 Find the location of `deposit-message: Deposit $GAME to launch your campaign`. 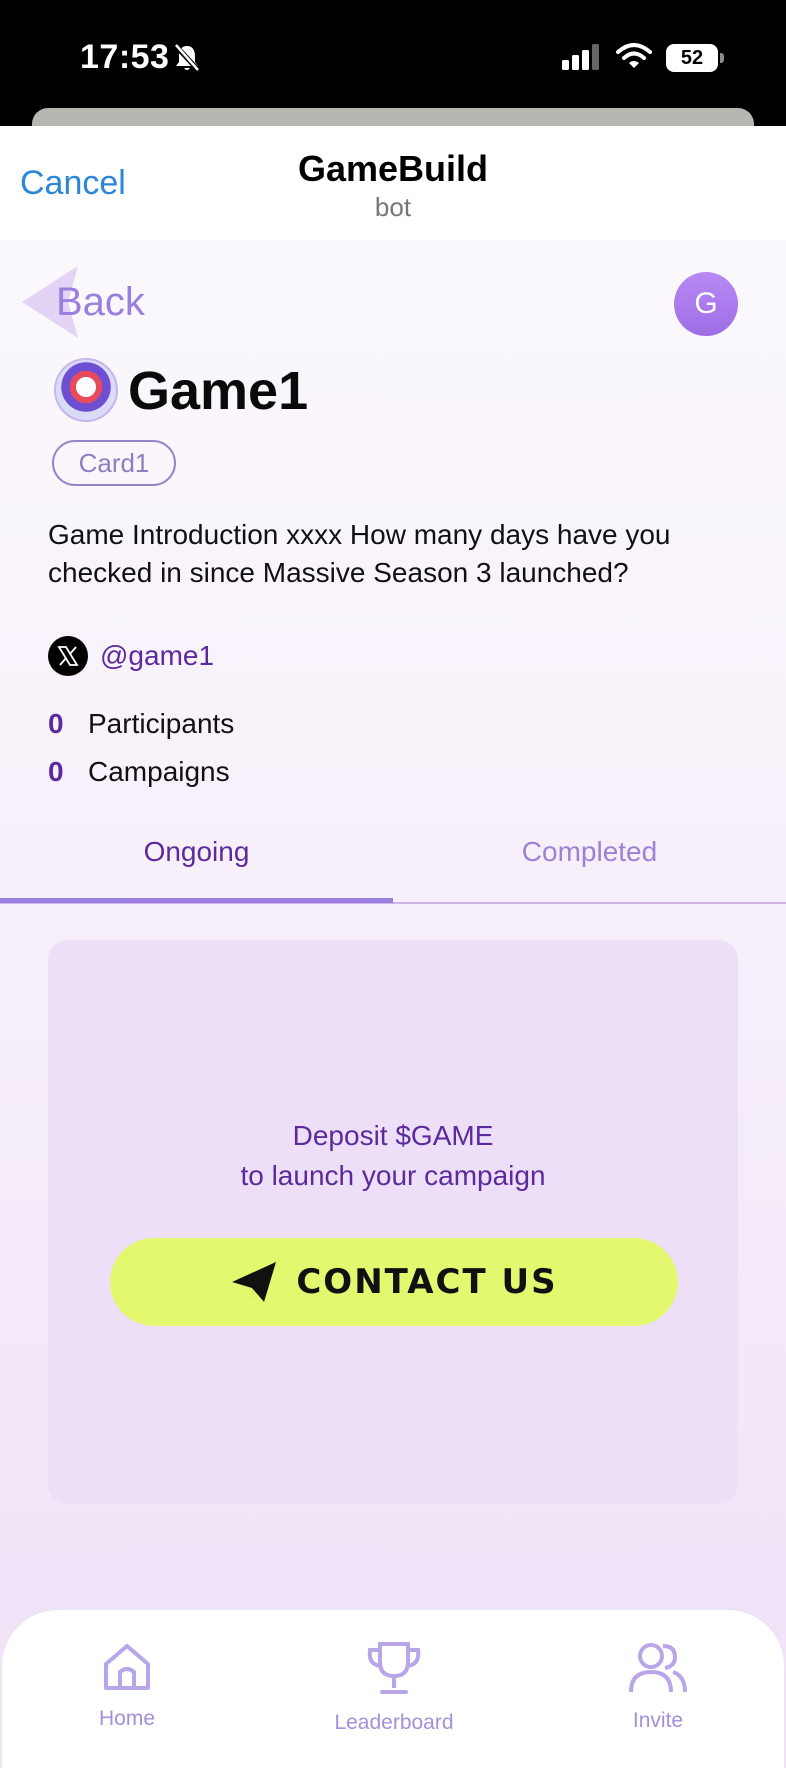

deposit-message: Deposit $GAME to launch your campaign is located at coordinates (393, 1156).